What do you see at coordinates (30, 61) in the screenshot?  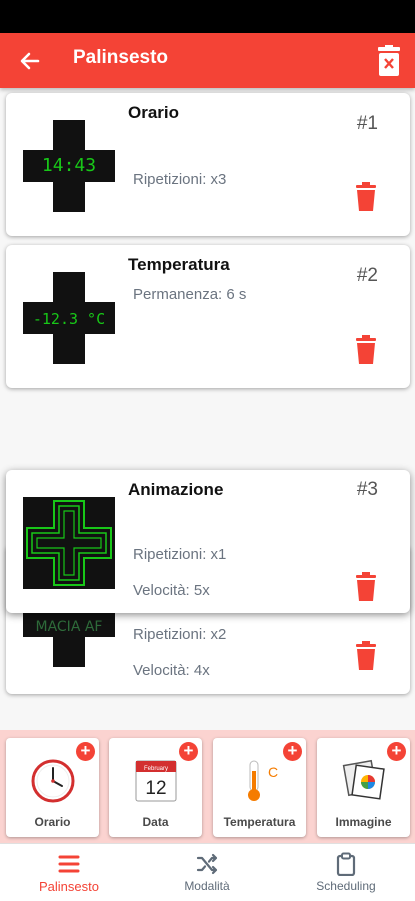 I see `back-arrow-icon` at bounding box center [30, 61].